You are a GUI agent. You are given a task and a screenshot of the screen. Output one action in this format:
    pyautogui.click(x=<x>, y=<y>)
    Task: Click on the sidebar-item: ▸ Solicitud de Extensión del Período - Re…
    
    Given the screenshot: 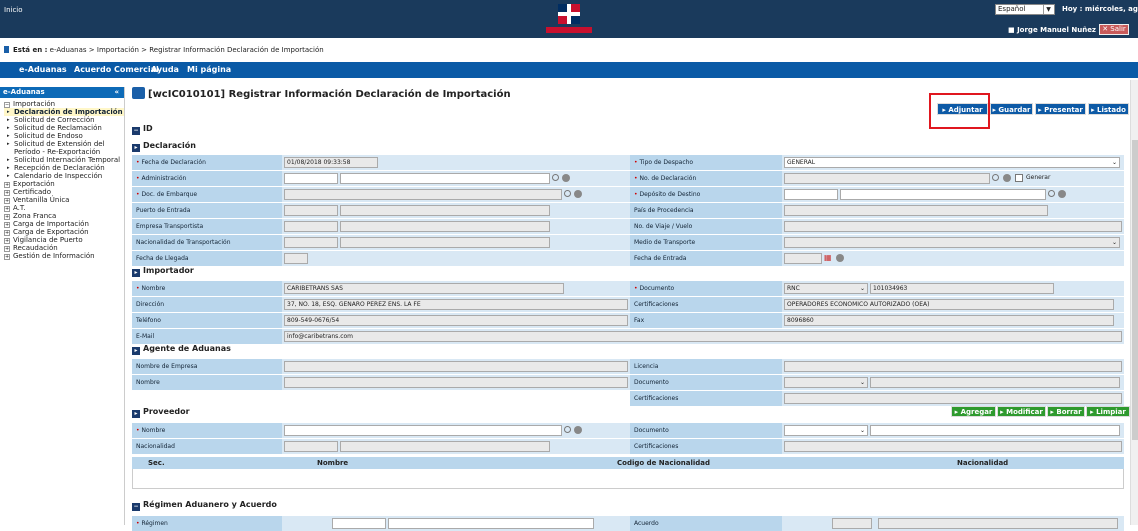 What is the action you would take?
    pyautogui.click(x=64, y=148)
    